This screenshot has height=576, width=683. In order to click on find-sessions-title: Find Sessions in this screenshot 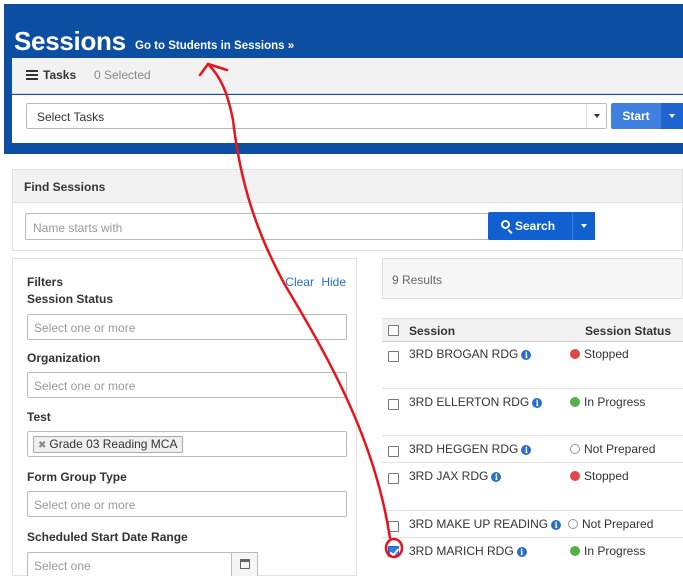, I will do `click(65, 187)`.